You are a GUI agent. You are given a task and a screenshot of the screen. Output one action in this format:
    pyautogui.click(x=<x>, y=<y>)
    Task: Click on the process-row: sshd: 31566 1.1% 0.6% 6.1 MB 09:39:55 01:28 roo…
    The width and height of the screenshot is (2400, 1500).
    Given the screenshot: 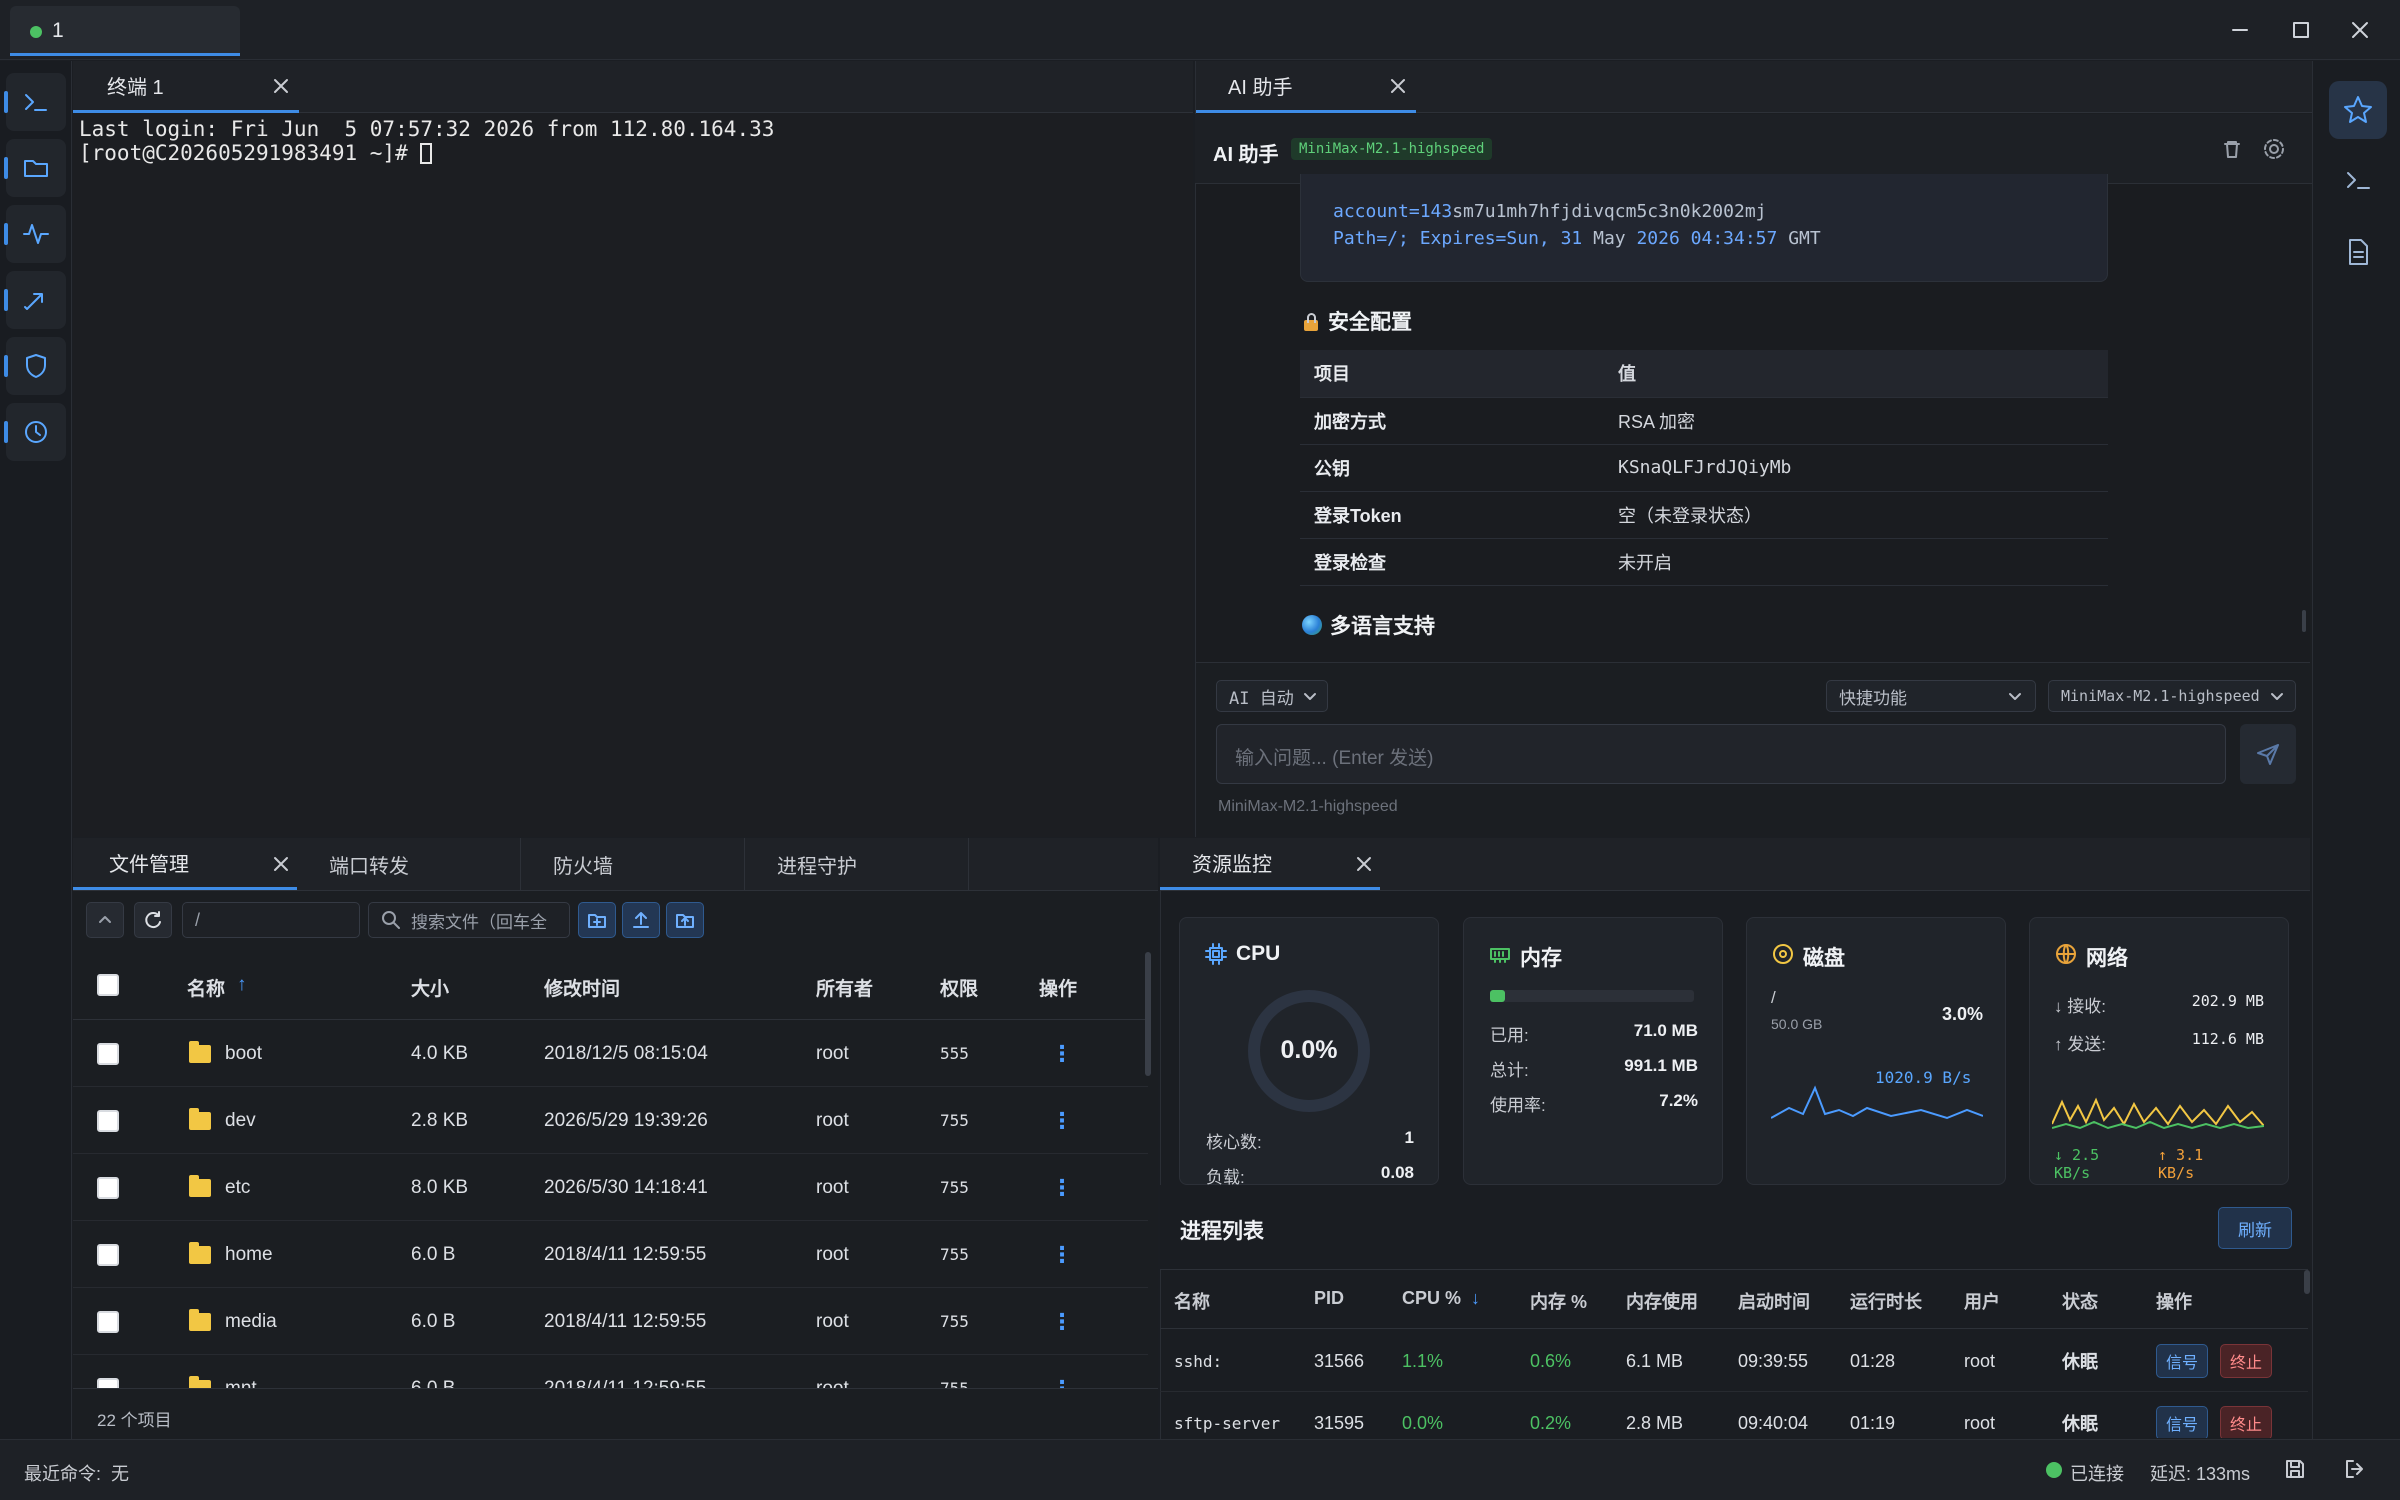 What is the action you would take?
    pyautogui.click(x=1734, y=1361)
    